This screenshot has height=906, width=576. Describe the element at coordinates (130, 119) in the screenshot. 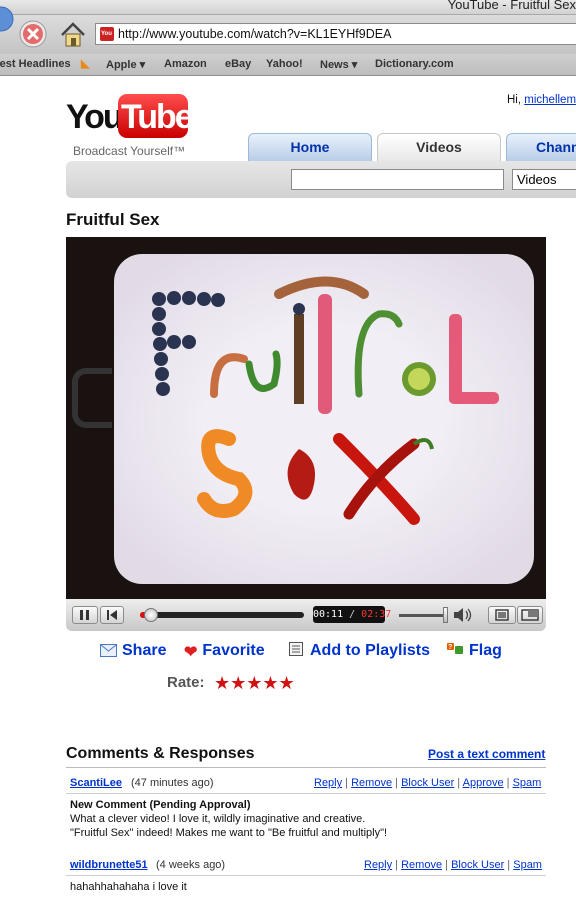

I see `youtube-logo: You Tube` at that location.